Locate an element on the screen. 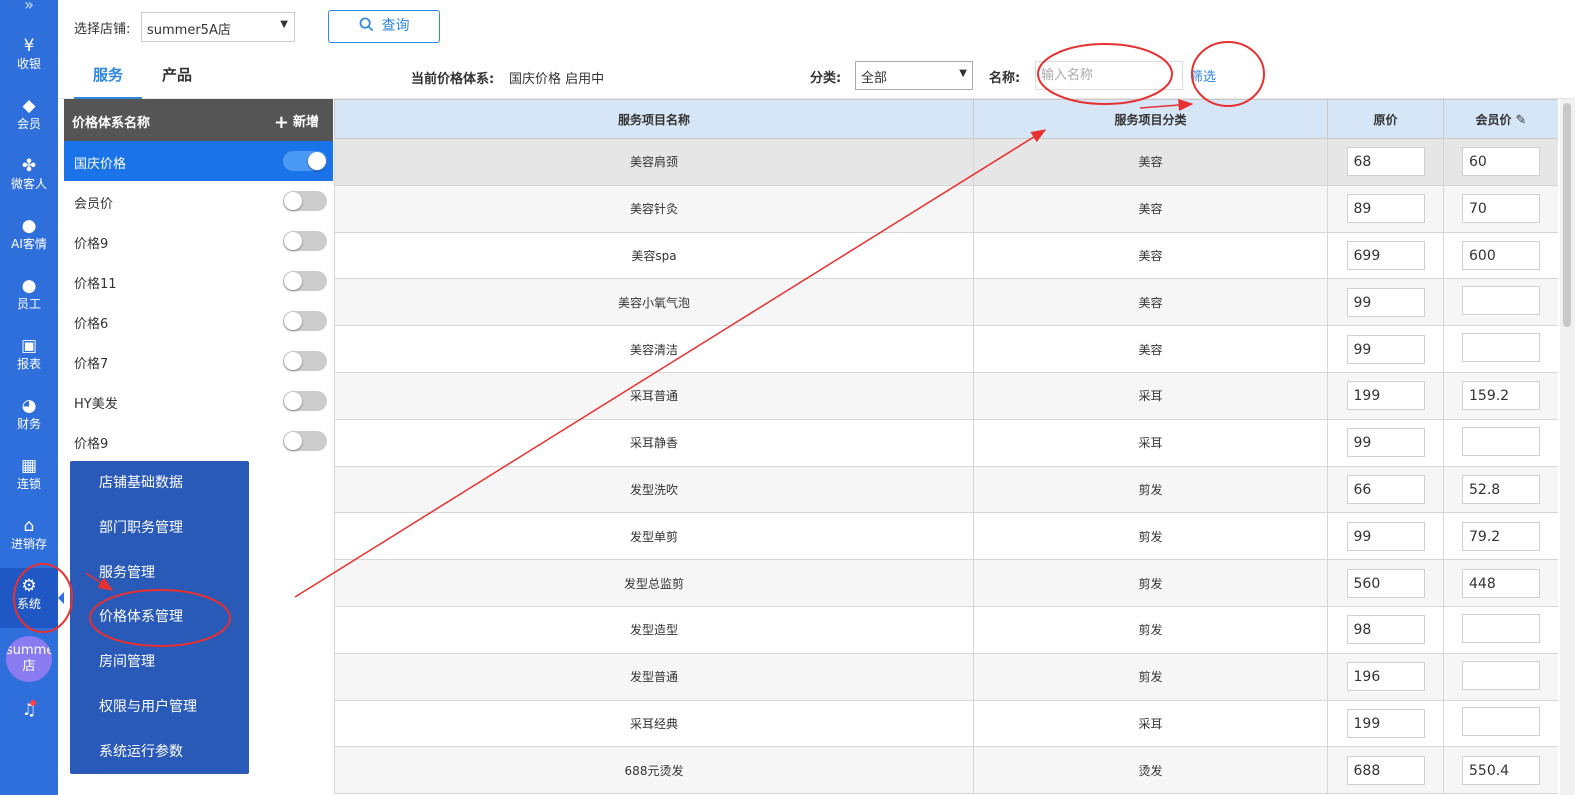 This screenshot has height=795, width=1575. table-row: 采耳普通 采耳 199 159.2 is located at coordinates (946, 395).